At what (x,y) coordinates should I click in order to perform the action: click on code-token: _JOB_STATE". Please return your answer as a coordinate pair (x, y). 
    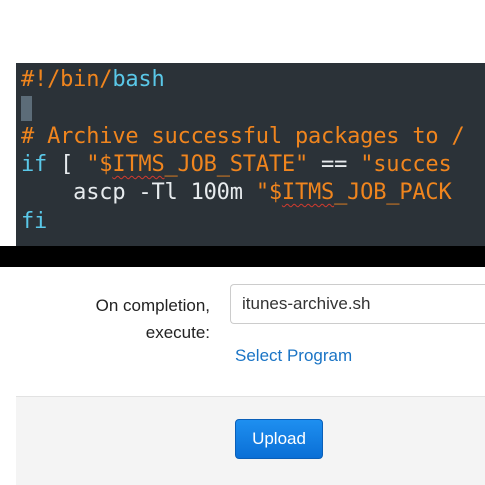
    Looking at the image, I should click on (236, 164).